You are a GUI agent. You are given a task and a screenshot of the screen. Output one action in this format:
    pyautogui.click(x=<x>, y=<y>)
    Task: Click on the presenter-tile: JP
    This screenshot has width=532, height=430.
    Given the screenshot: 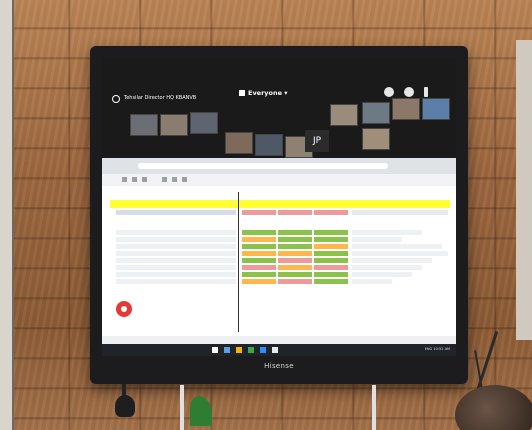 What is the action you would take?
    pyautogui.click(x=317, y=141)
    